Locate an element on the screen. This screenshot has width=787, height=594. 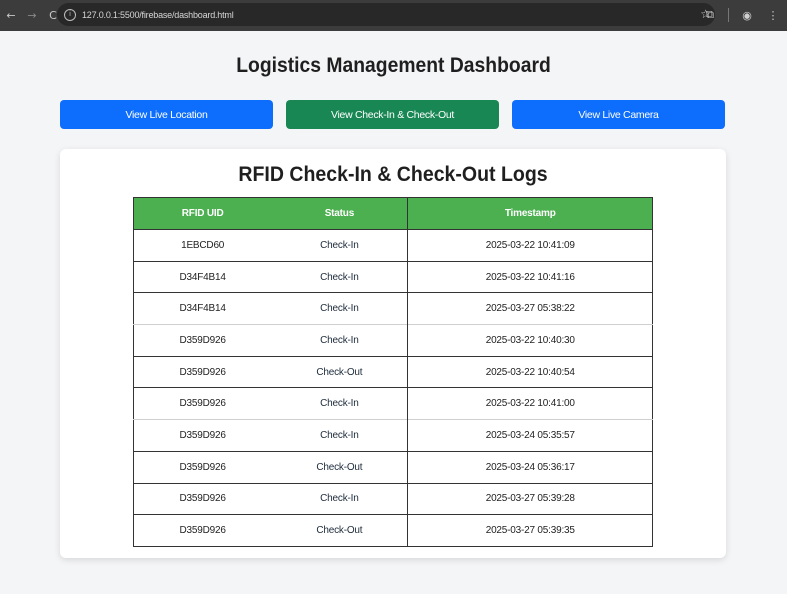
rfid-uid-cell: 1EBCD60 is located at coordinates (202, 245).